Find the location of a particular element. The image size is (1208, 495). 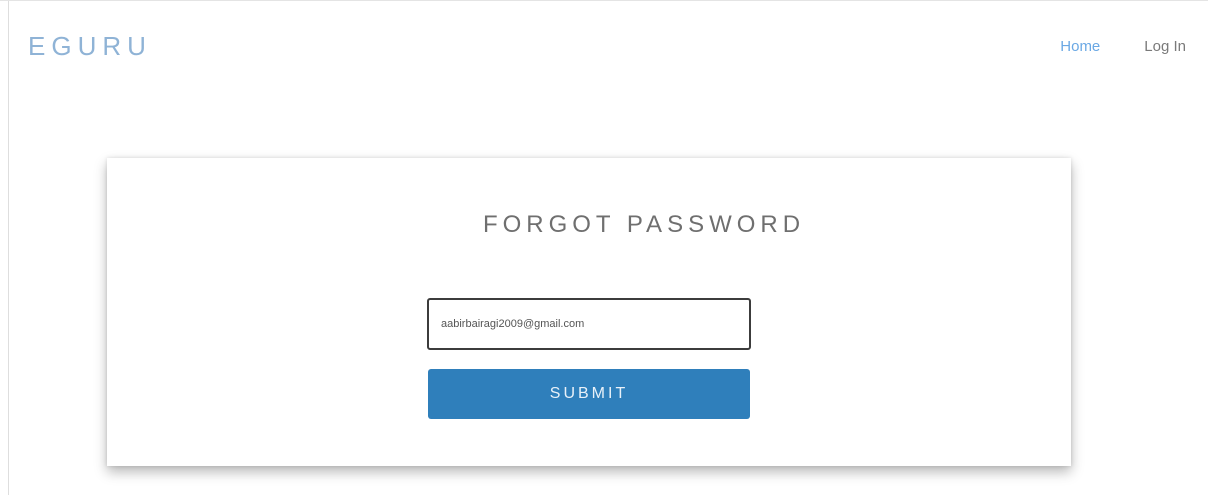

left-edge-divider is located at coordinates (8, 248).